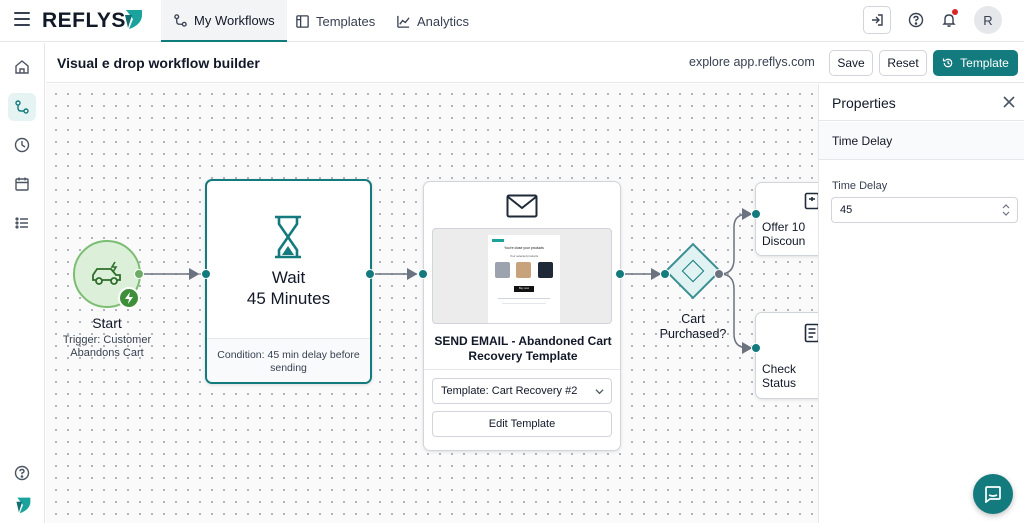 This screenshot has width=1024, height=523. I want to click on rail-calendar, so click(22, 184).